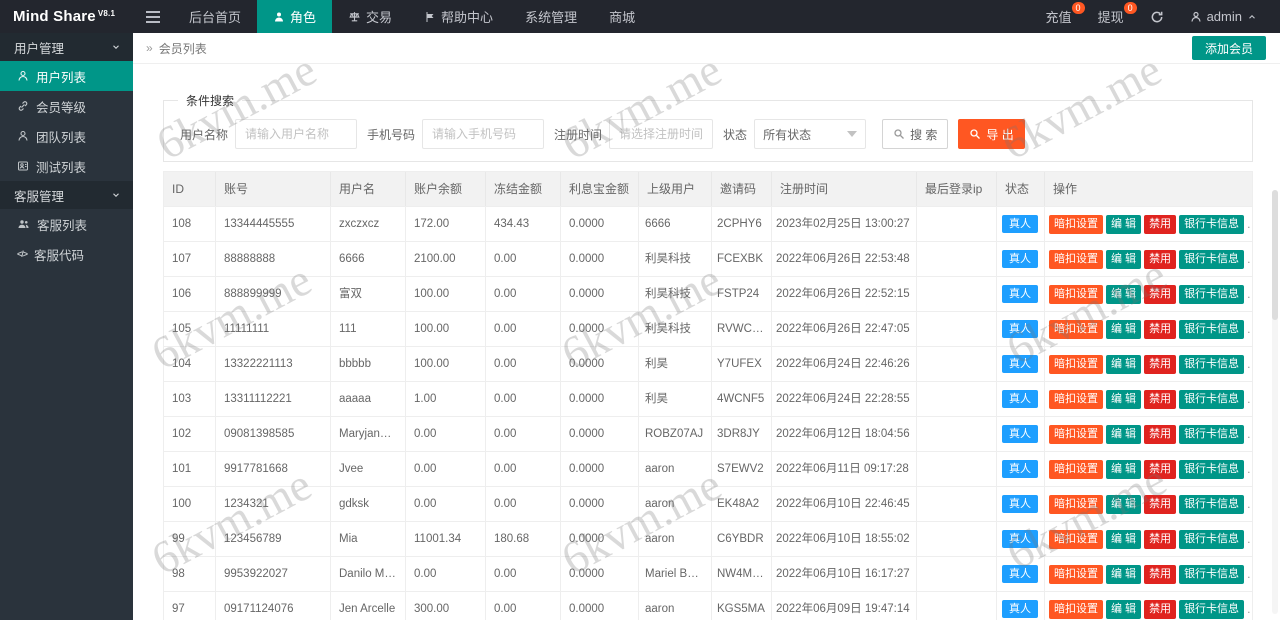 This screenshot has height=620, width=1280. What do you see at coordinates (66, 76) in the screenshot?
I see `sidebar-item-user-list: 用户列表` at bounding box center [66, 76].